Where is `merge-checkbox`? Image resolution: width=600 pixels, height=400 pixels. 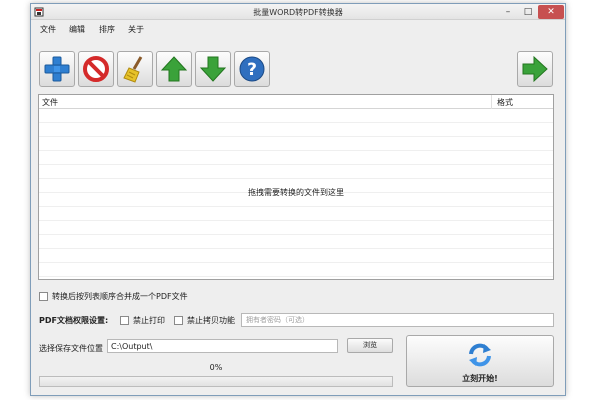 merge-checkbox is located at coordinates (43, 296).